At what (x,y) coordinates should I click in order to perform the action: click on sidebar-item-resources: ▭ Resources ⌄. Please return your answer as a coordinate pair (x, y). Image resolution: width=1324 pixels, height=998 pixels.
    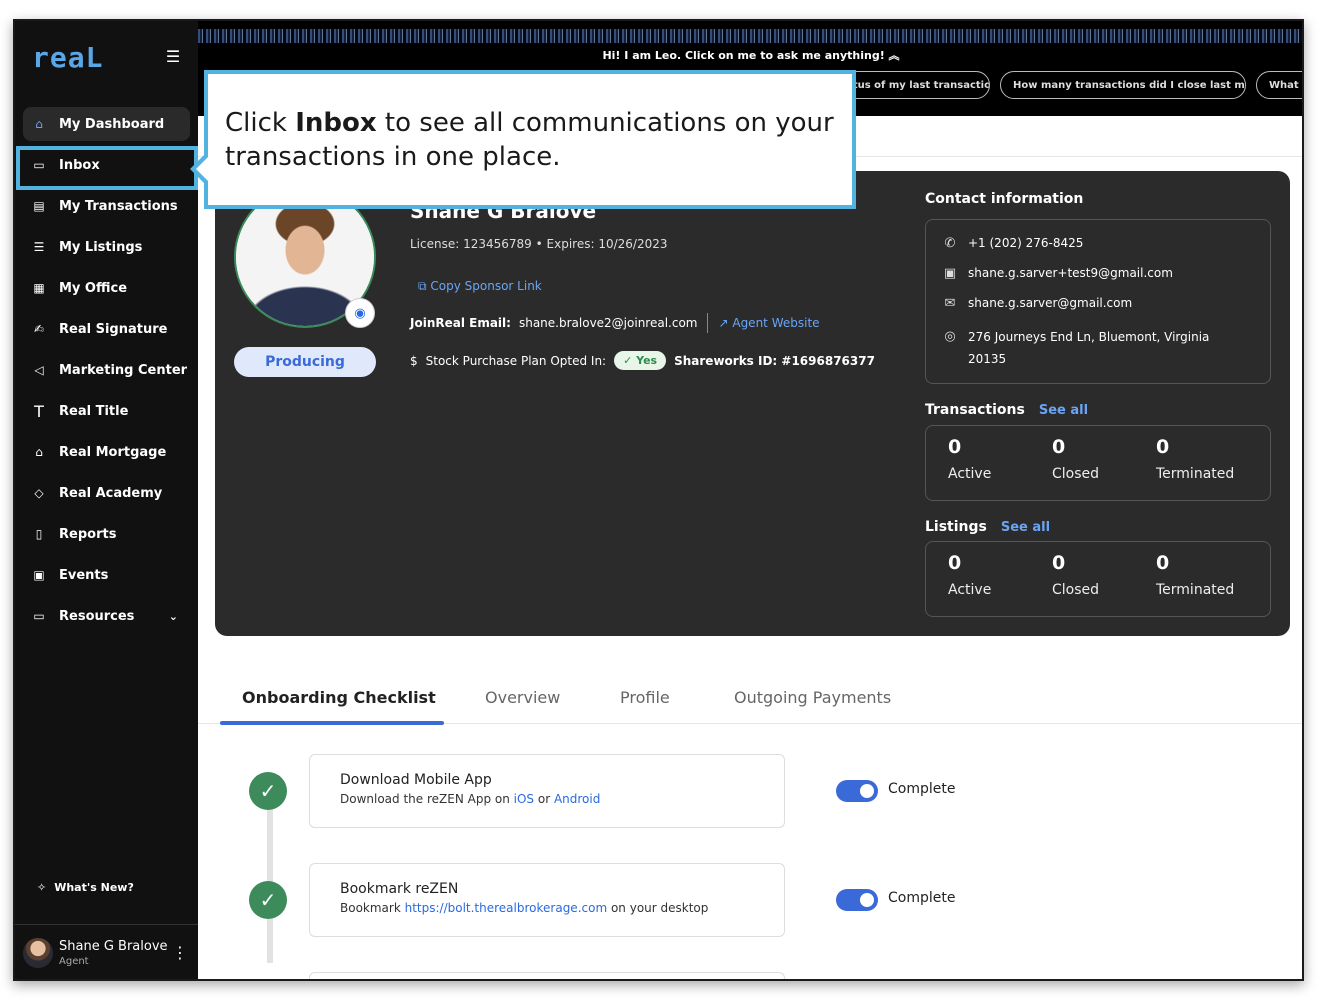
    Looking at the image, I should click on (106, 616).